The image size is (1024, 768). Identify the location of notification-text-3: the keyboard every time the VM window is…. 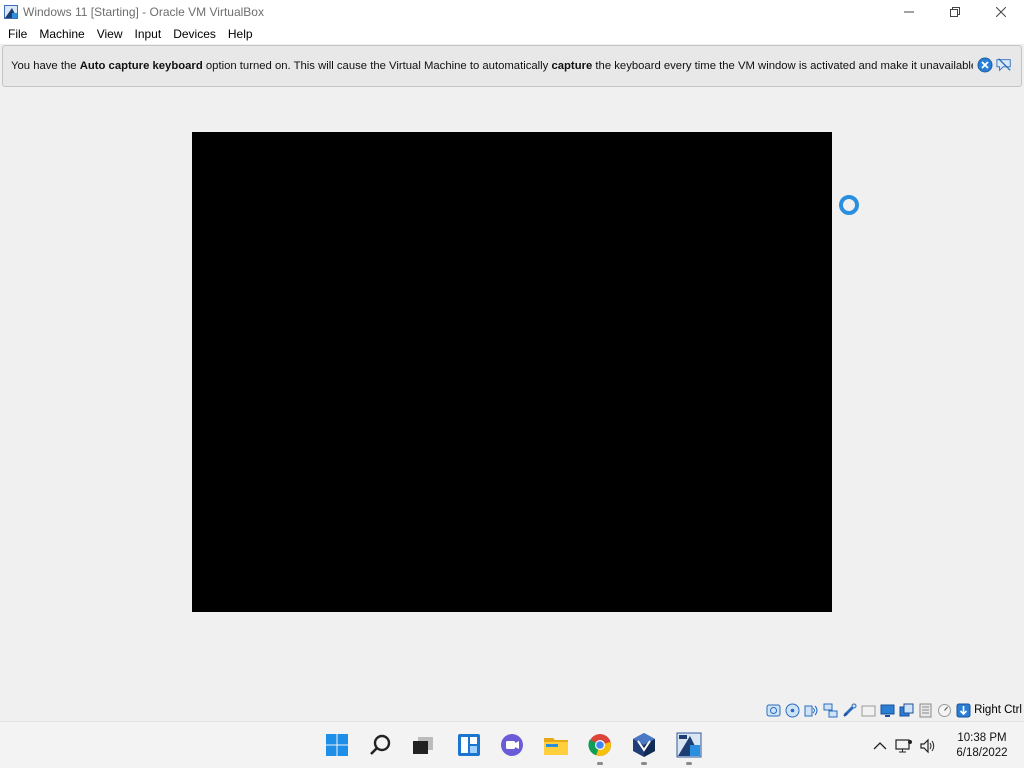
(782, 66).